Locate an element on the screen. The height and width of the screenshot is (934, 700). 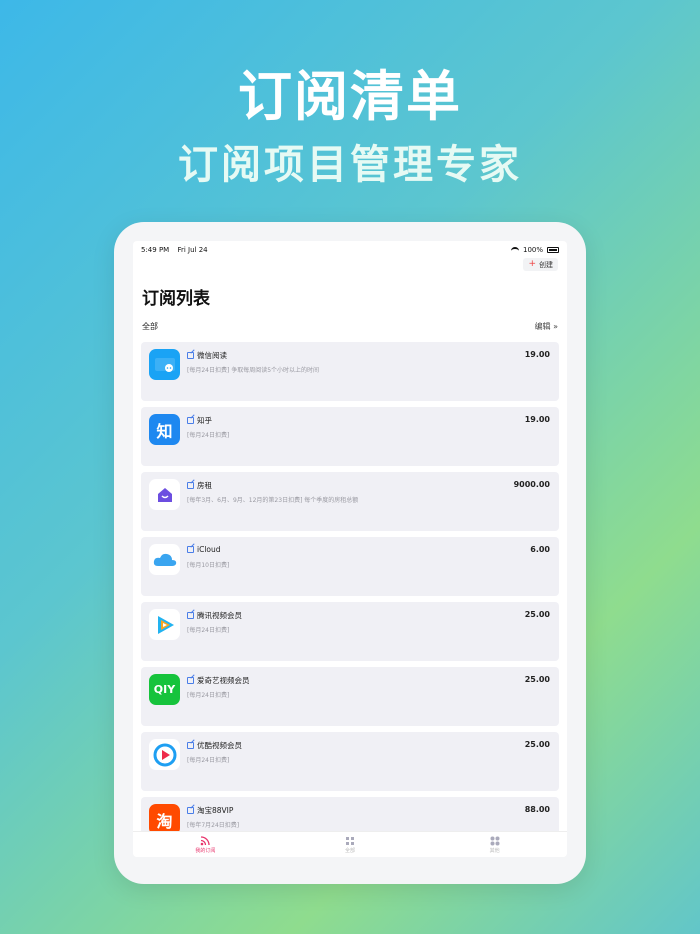
tencent-video-icon is located at coordinates (164, 624).